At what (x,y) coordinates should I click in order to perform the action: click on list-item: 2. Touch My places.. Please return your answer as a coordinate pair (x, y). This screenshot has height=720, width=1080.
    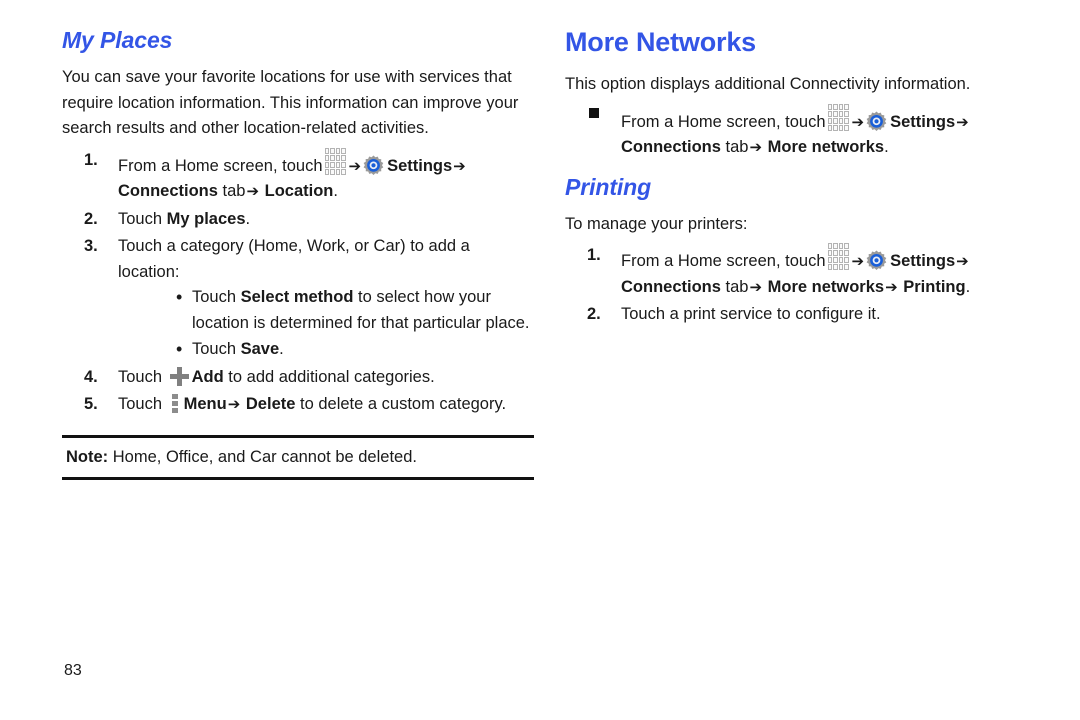
    Looking at the image, I should click on (298, 220).